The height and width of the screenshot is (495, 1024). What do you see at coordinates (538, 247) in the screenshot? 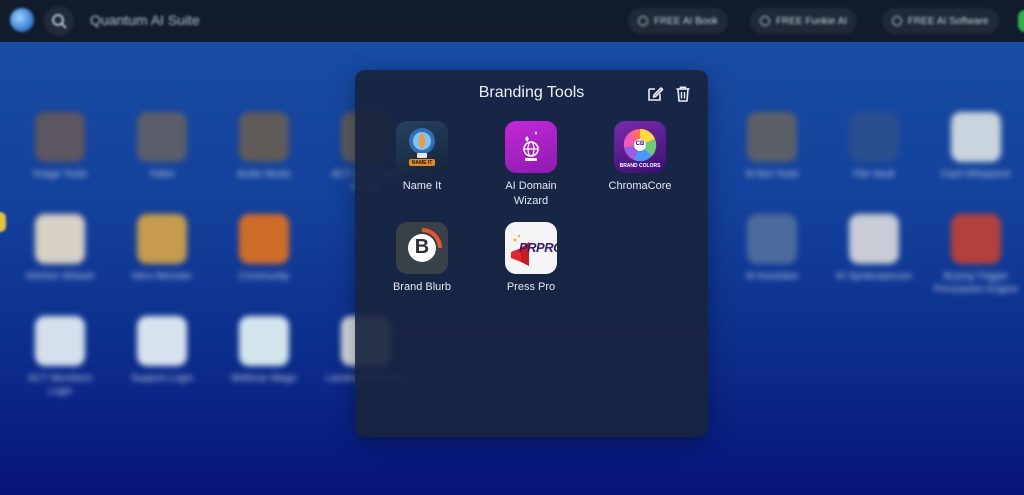
I see `press-pro-wordmark: PRPRO` at bounding box center [538, 247].